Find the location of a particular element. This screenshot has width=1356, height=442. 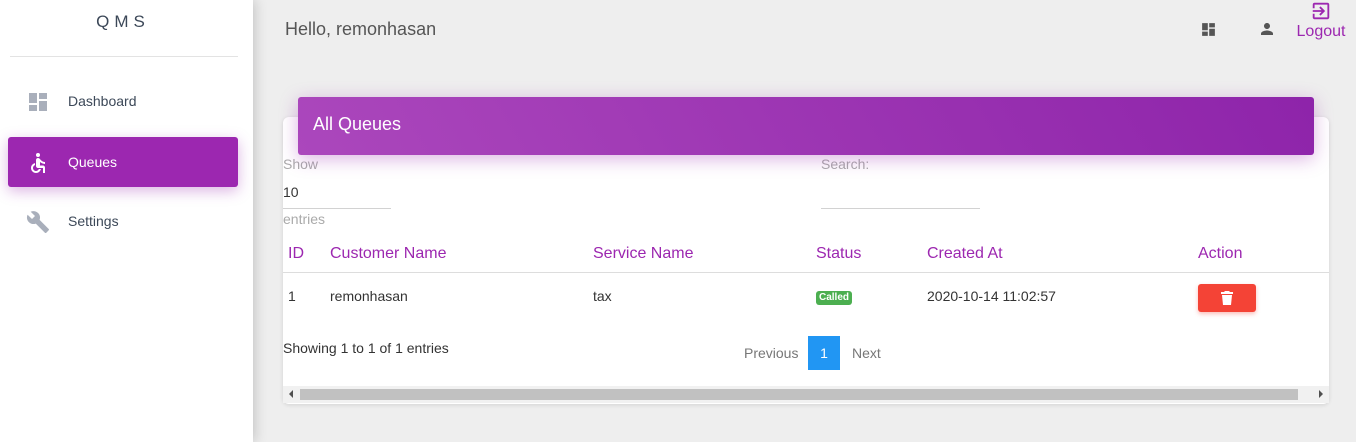

column-header-status: Status is located at coordinates (871, 254).